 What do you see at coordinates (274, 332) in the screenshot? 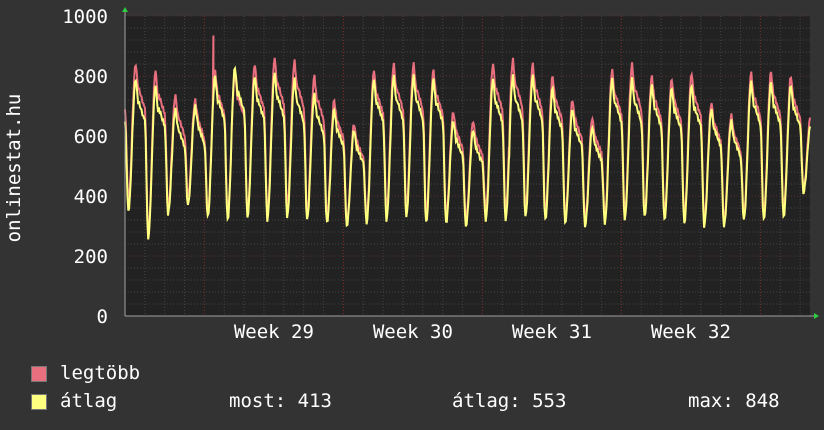
I see `x-tick-label: Week 29` at bounding box center [274, 332].